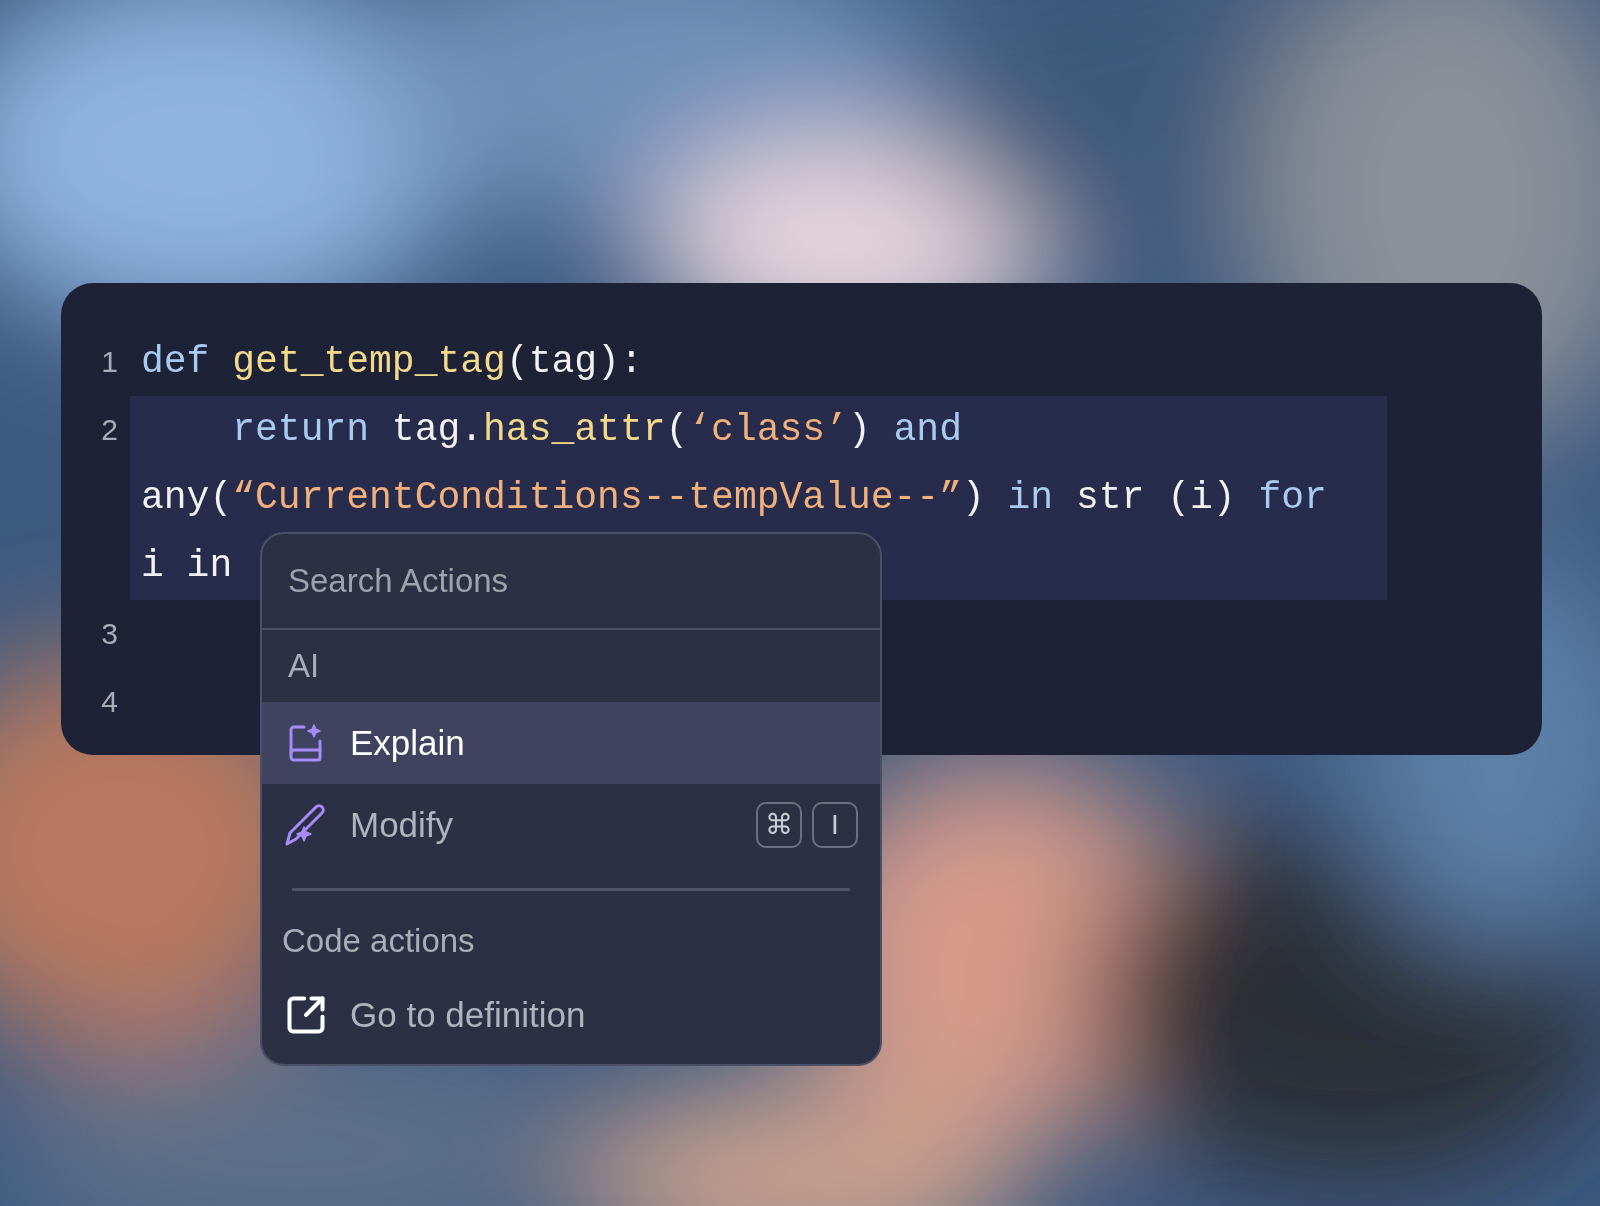 This screenshot has height=1206, width=1600. Describe the element at coordinates (571, 825) in the screenshot. I see `menu-item: Modify ⌘ I` at that location.